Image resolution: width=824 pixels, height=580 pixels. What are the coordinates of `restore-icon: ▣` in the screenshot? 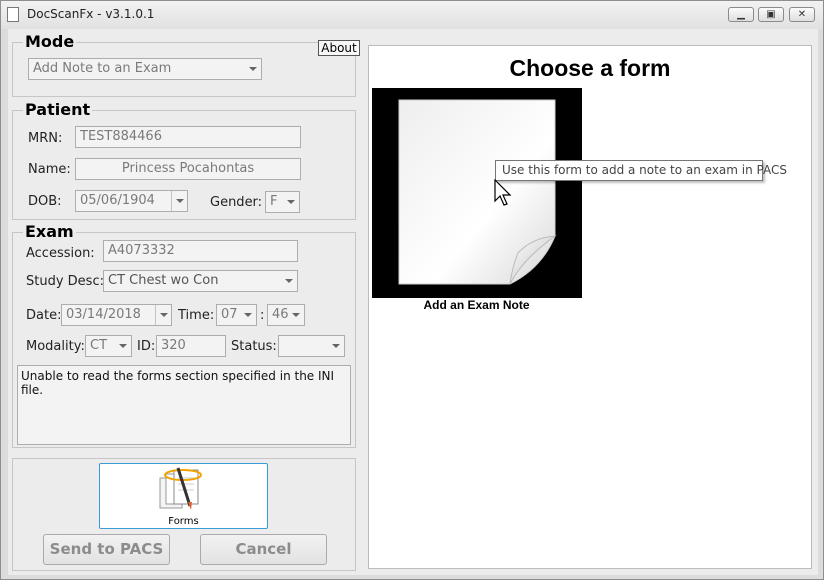 It's located at (771, 14).